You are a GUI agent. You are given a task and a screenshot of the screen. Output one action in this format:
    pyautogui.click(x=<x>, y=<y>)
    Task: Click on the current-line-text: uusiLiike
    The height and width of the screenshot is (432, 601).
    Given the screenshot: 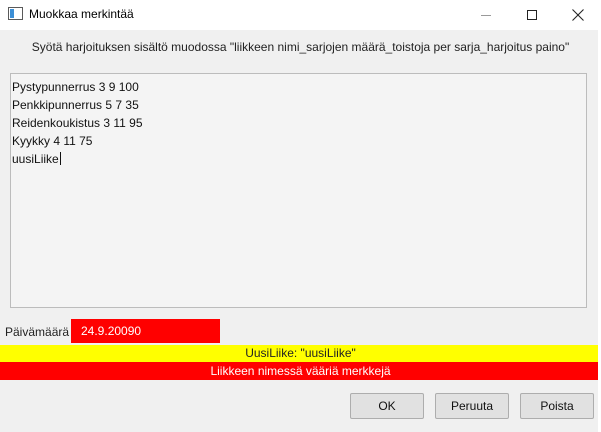 What is the action you would take?
    pyautogui.click(x=35, y=159)
    